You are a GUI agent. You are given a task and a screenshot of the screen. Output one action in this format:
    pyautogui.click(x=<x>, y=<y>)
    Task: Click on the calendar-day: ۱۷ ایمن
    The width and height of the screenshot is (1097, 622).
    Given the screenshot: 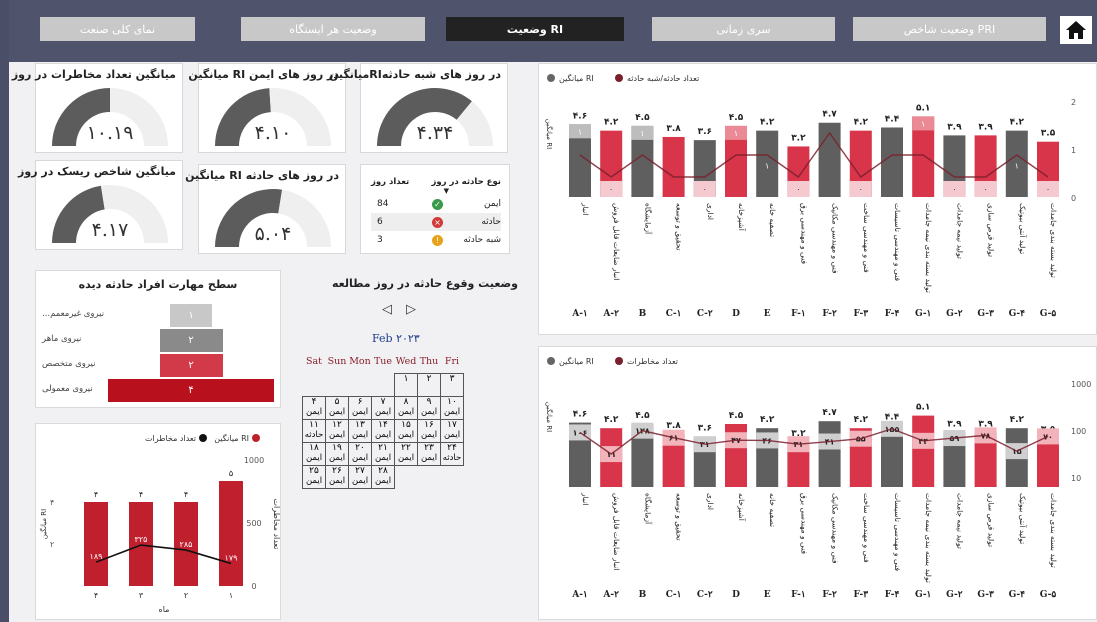 What is the action you would take?
    pyautogui.click(x=452, y=431)
    